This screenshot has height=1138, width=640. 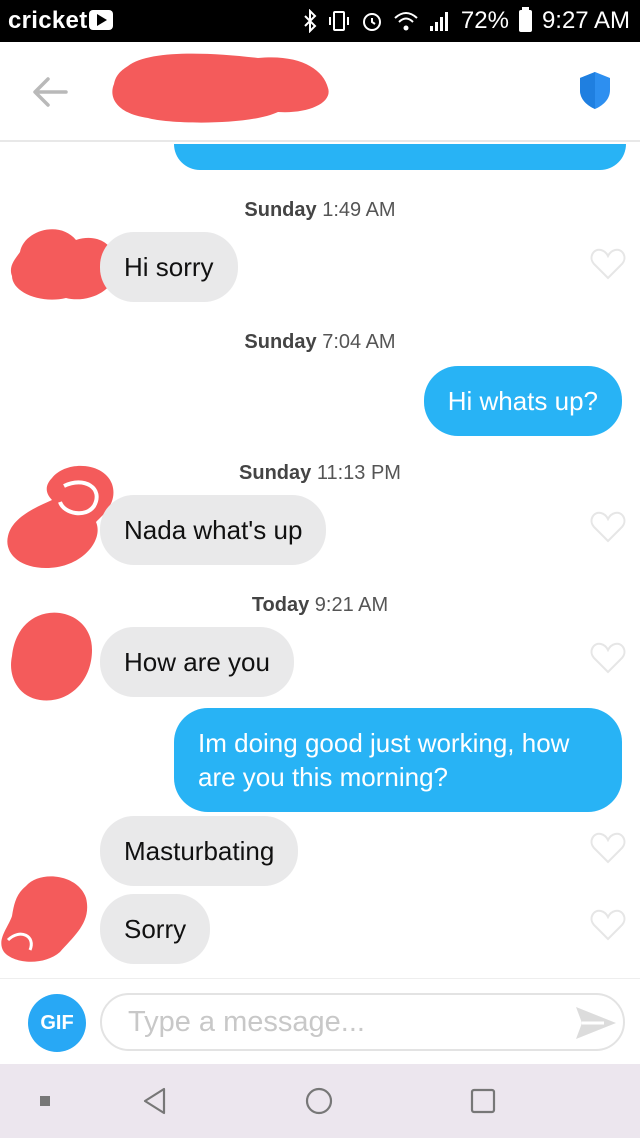 What do you see at coordinates (371, 22) in the screenshot?
I see `alarm-icon` at bounding box center [371, 22].